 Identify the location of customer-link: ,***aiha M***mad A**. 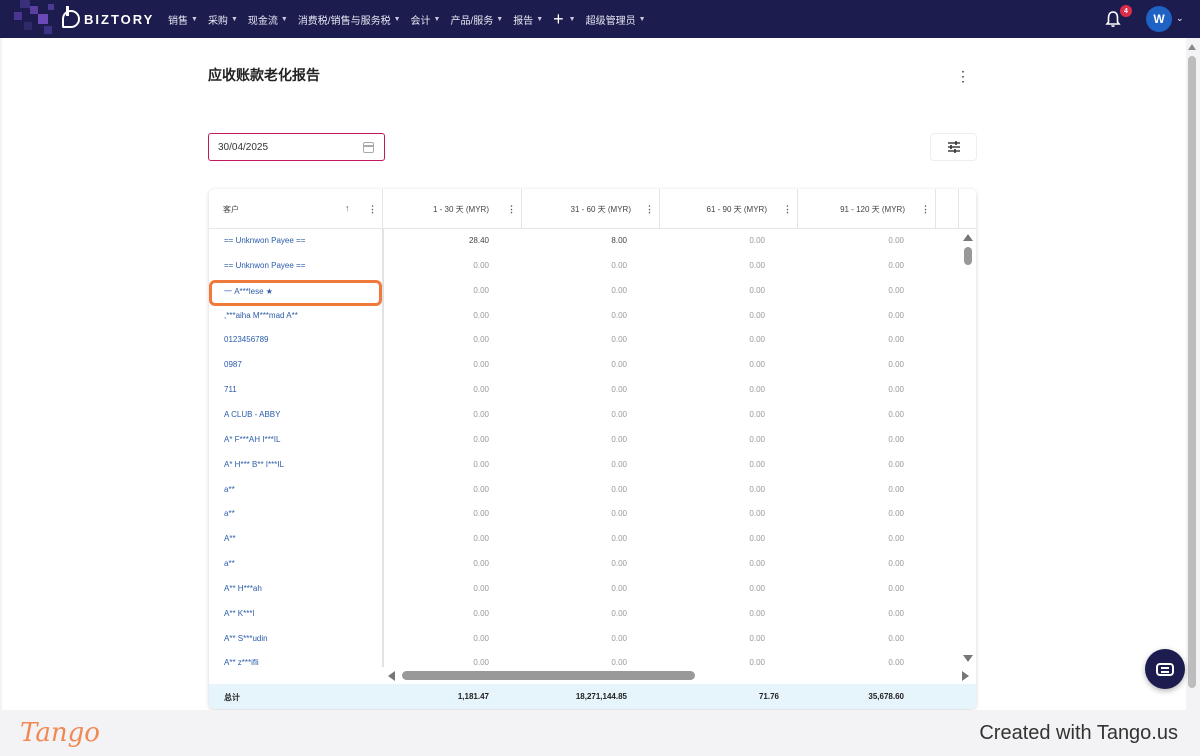
(261, 315).